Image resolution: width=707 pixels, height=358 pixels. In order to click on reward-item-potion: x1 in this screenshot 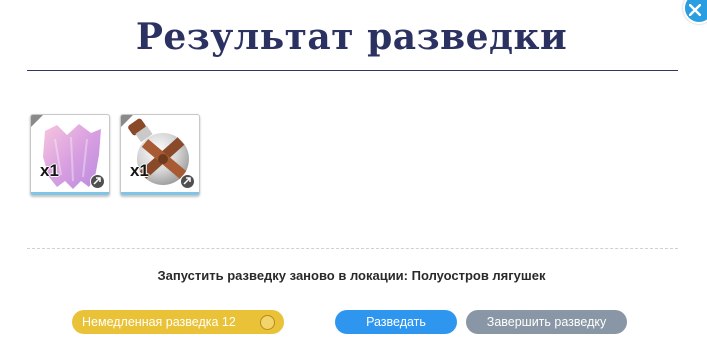, I will do `click(160, 155)`.